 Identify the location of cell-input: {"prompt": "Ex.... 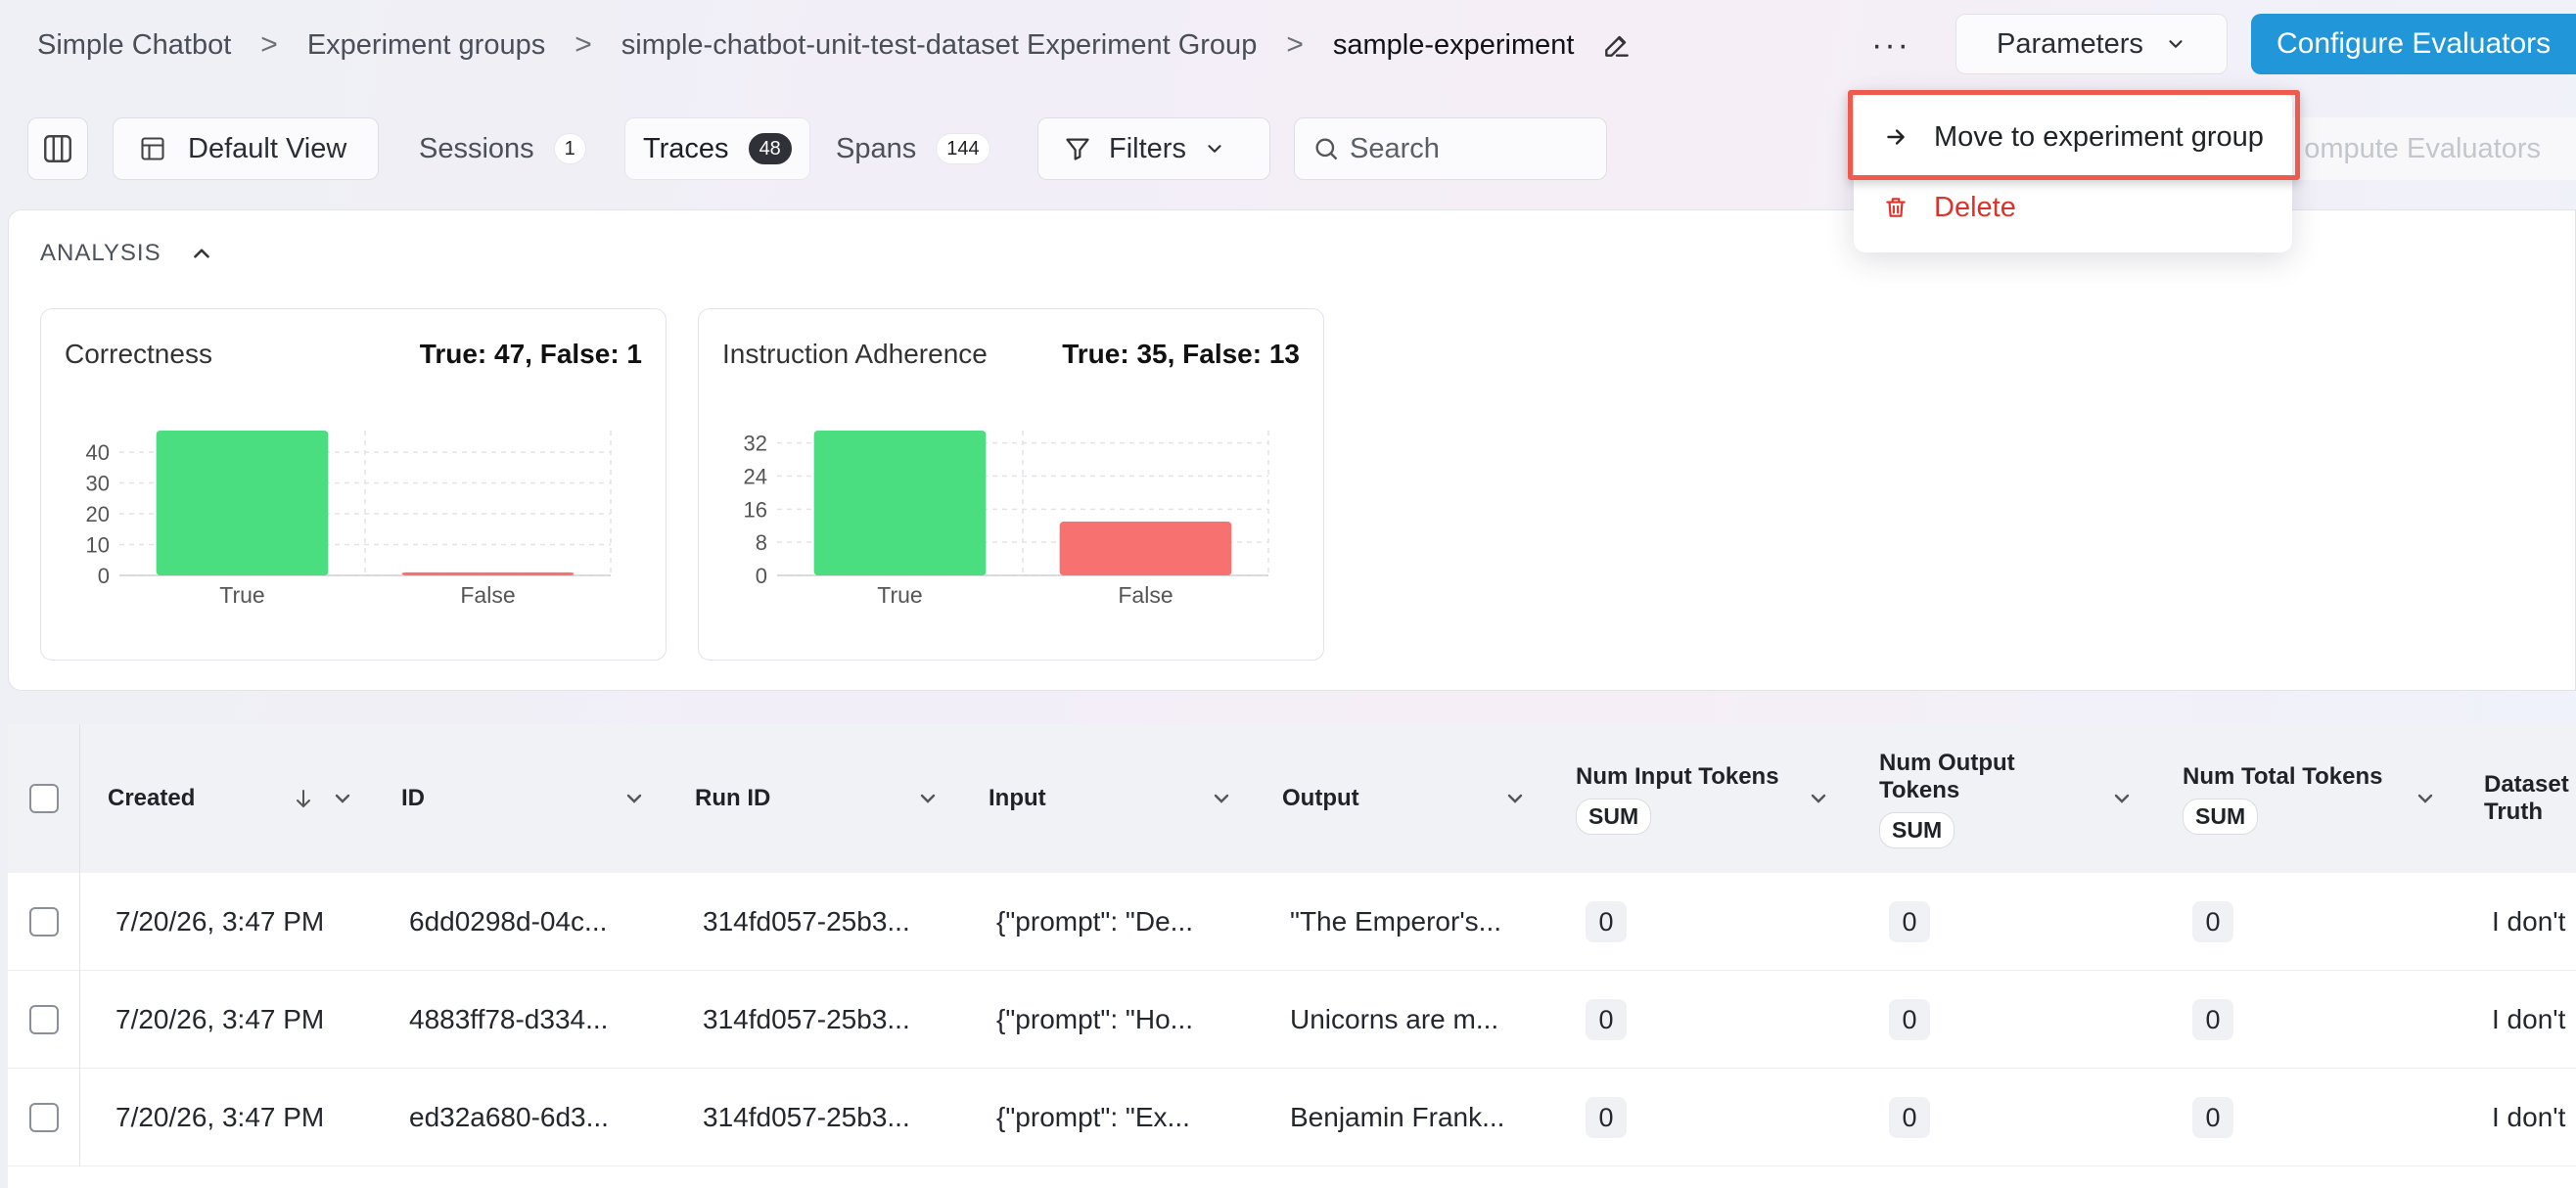
(1093, 1117).